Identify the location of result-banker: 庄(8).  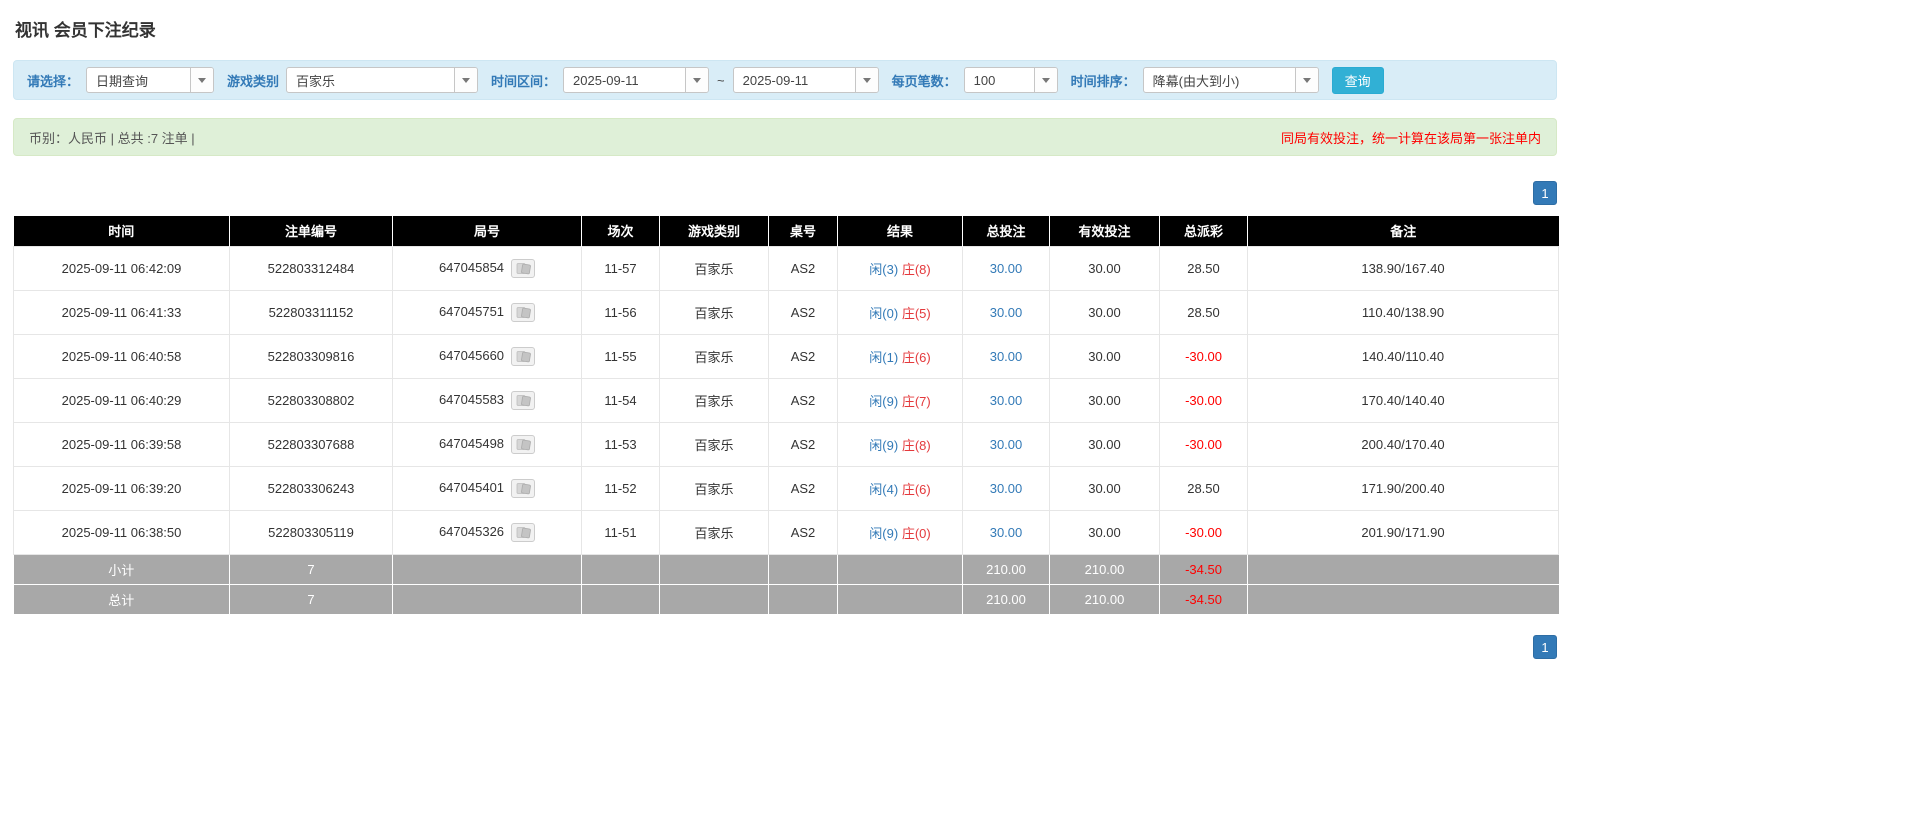
(916, 269).